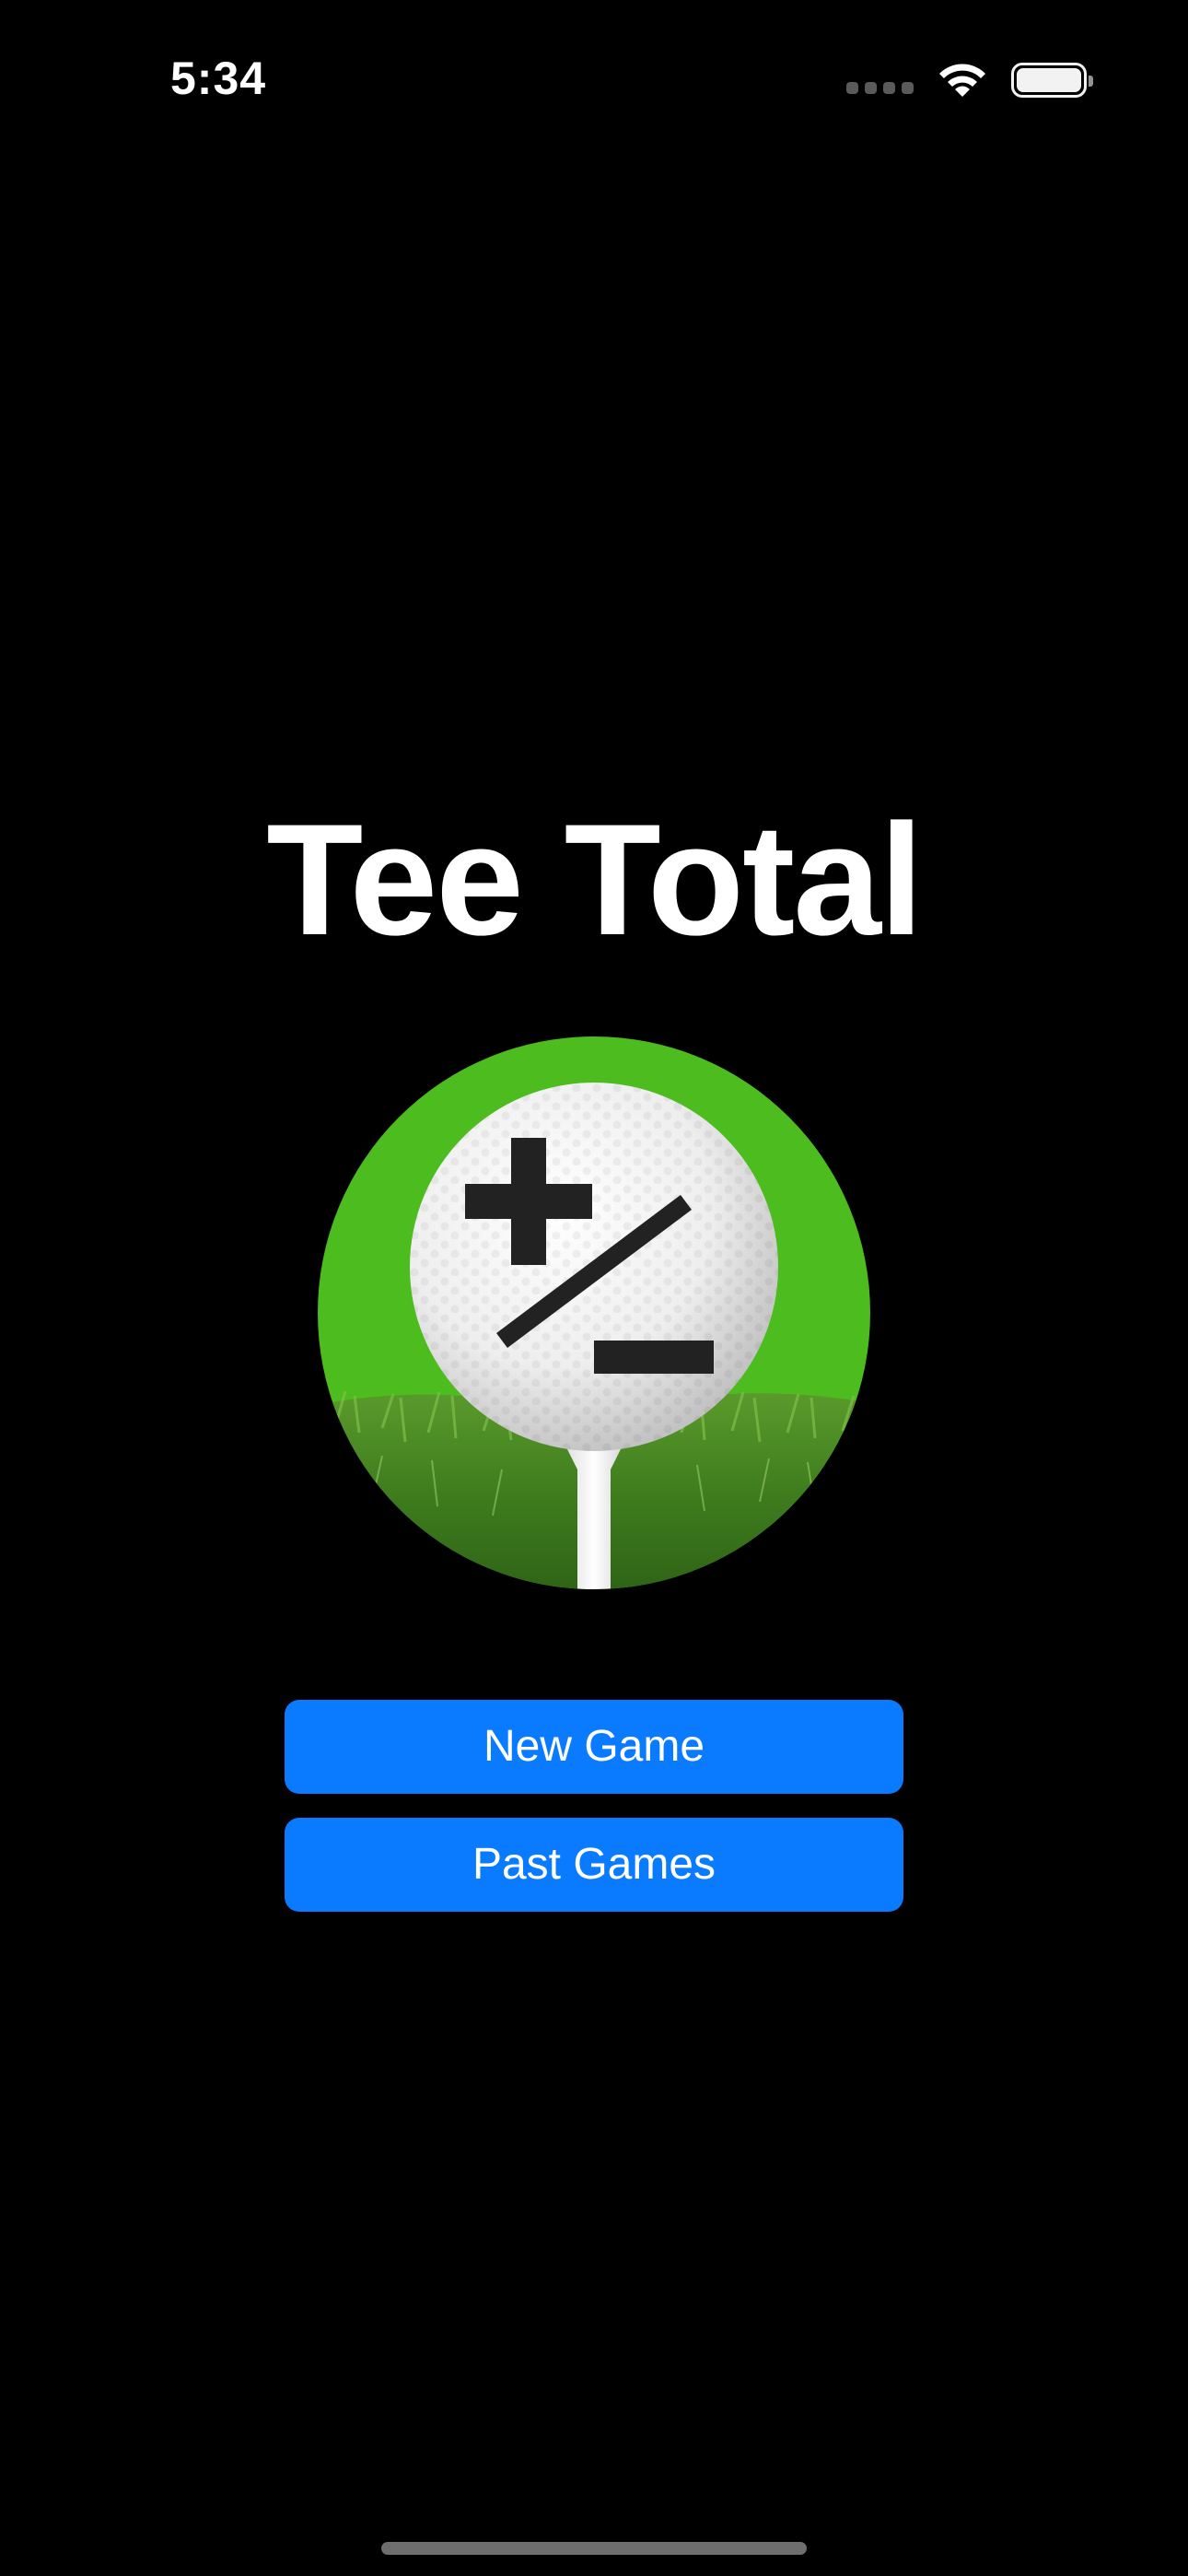 Image resolution: width=1188 pixels, height=2576 pixels. What do you see at coordinates (1052, 80) in the screenshot?
I see `battery-icon` at bounding box center [1052, 80].